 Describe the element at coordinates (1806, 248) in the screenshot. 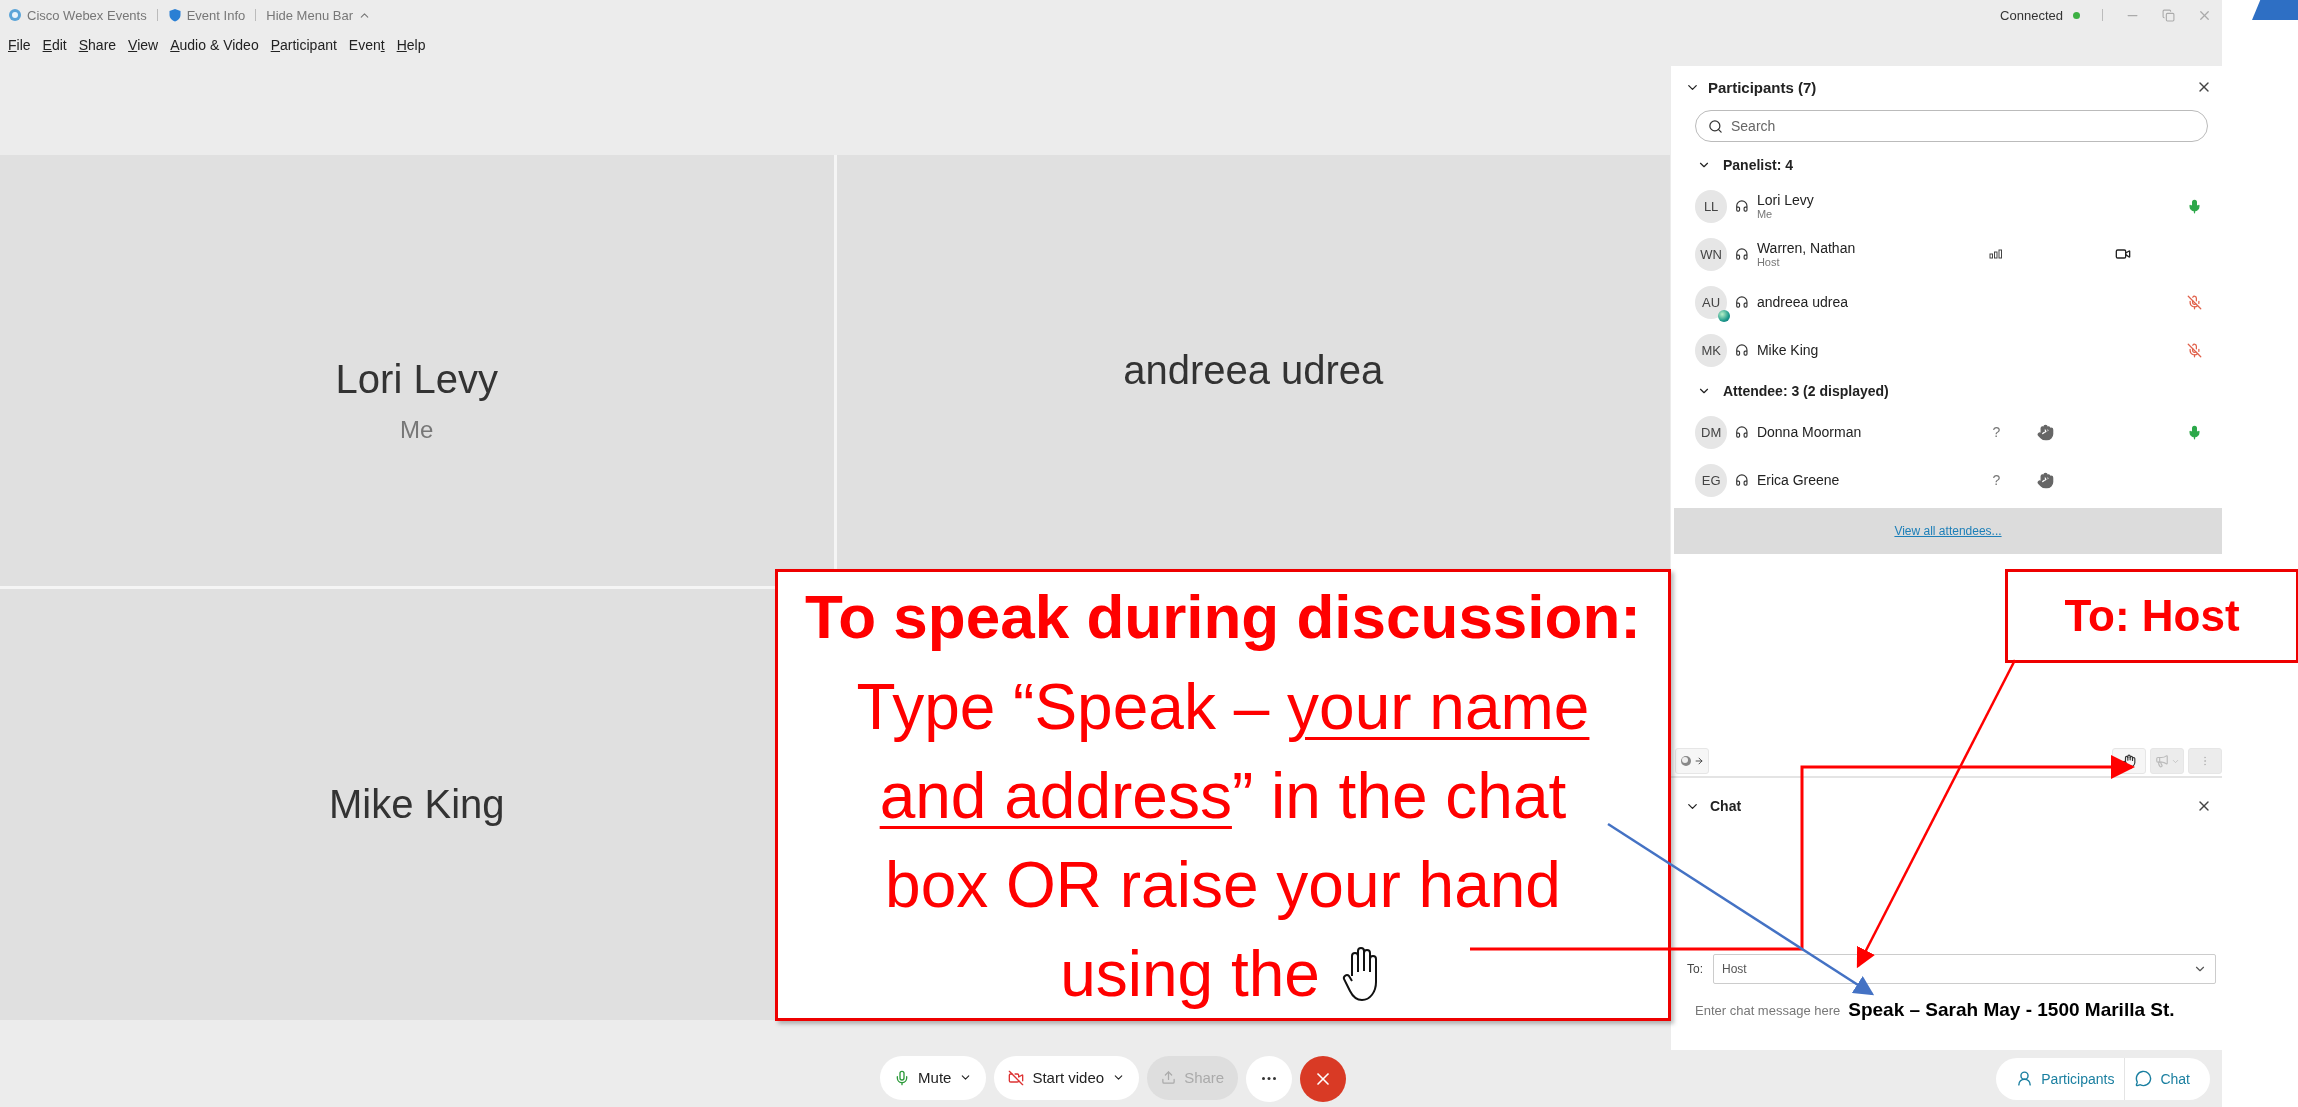

I see `participant-name: Warren, Nathan` at that location.